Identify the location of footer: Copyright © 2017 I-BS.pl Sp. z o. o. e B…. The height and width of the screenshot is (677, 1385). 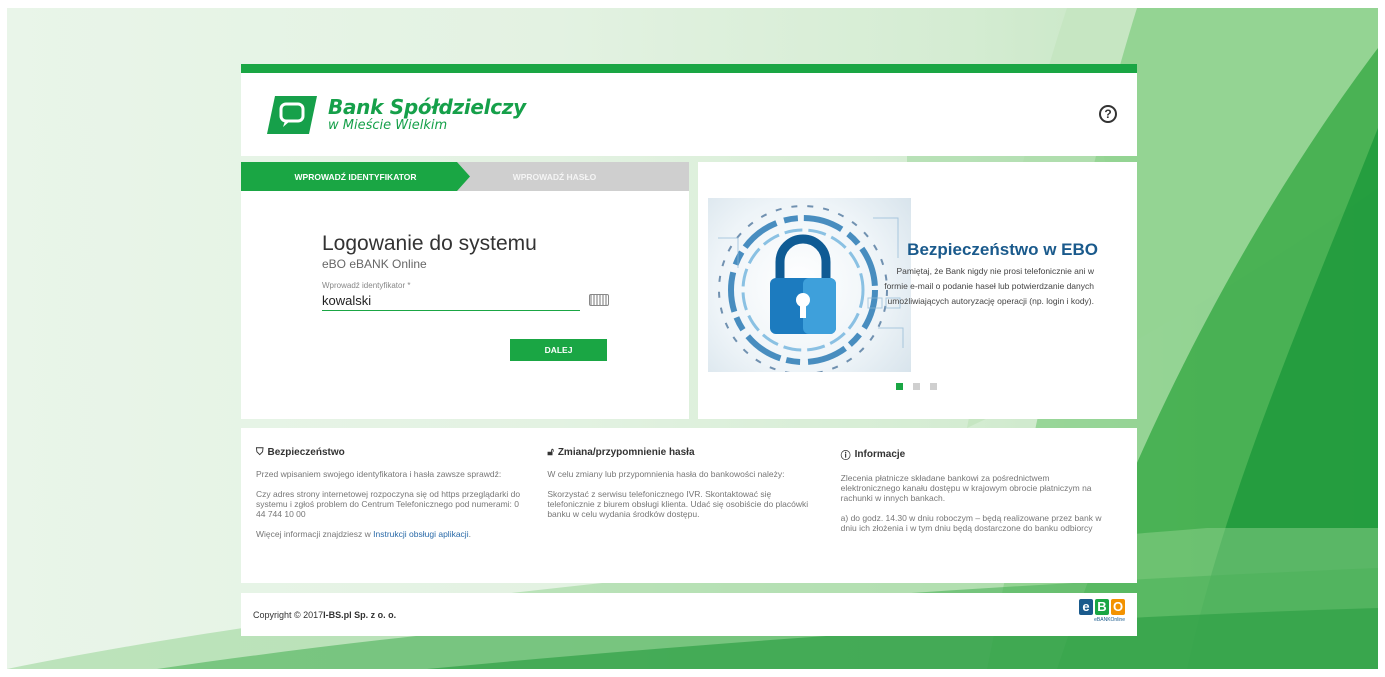
(689, 614).